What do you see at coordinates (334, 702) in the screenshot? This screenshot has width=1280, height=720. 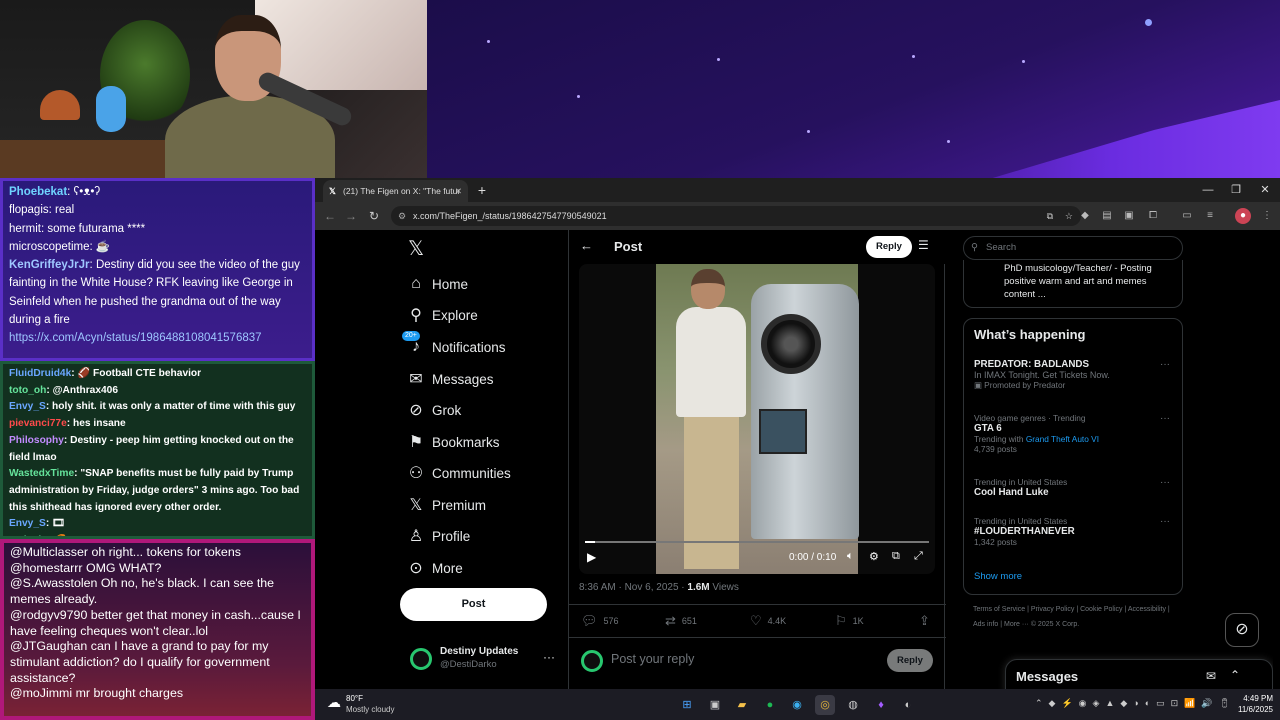 I see `weather-icon: ☁` at bounding box center [334, 702].